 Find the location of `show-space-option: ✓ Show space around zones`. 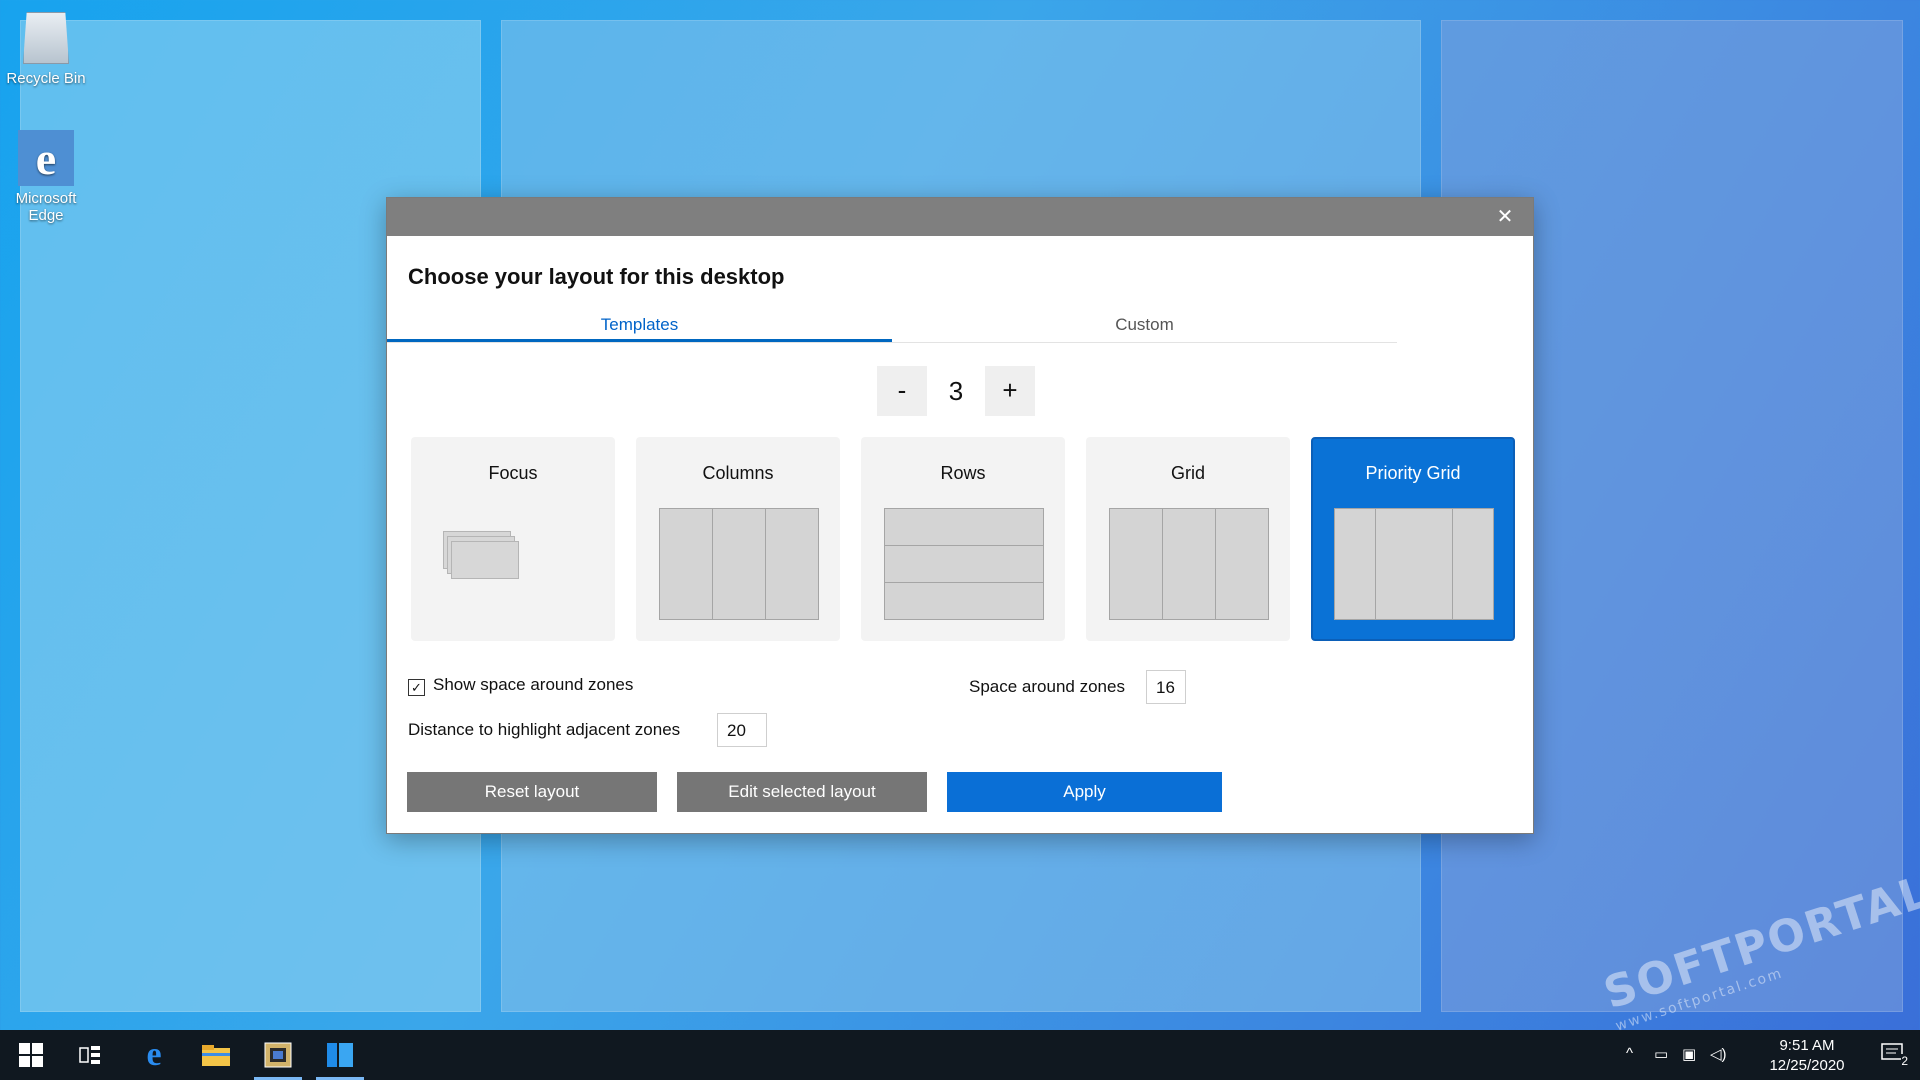

show-space-option: ✓ Show space around zones is located at coordinates (520, 685).